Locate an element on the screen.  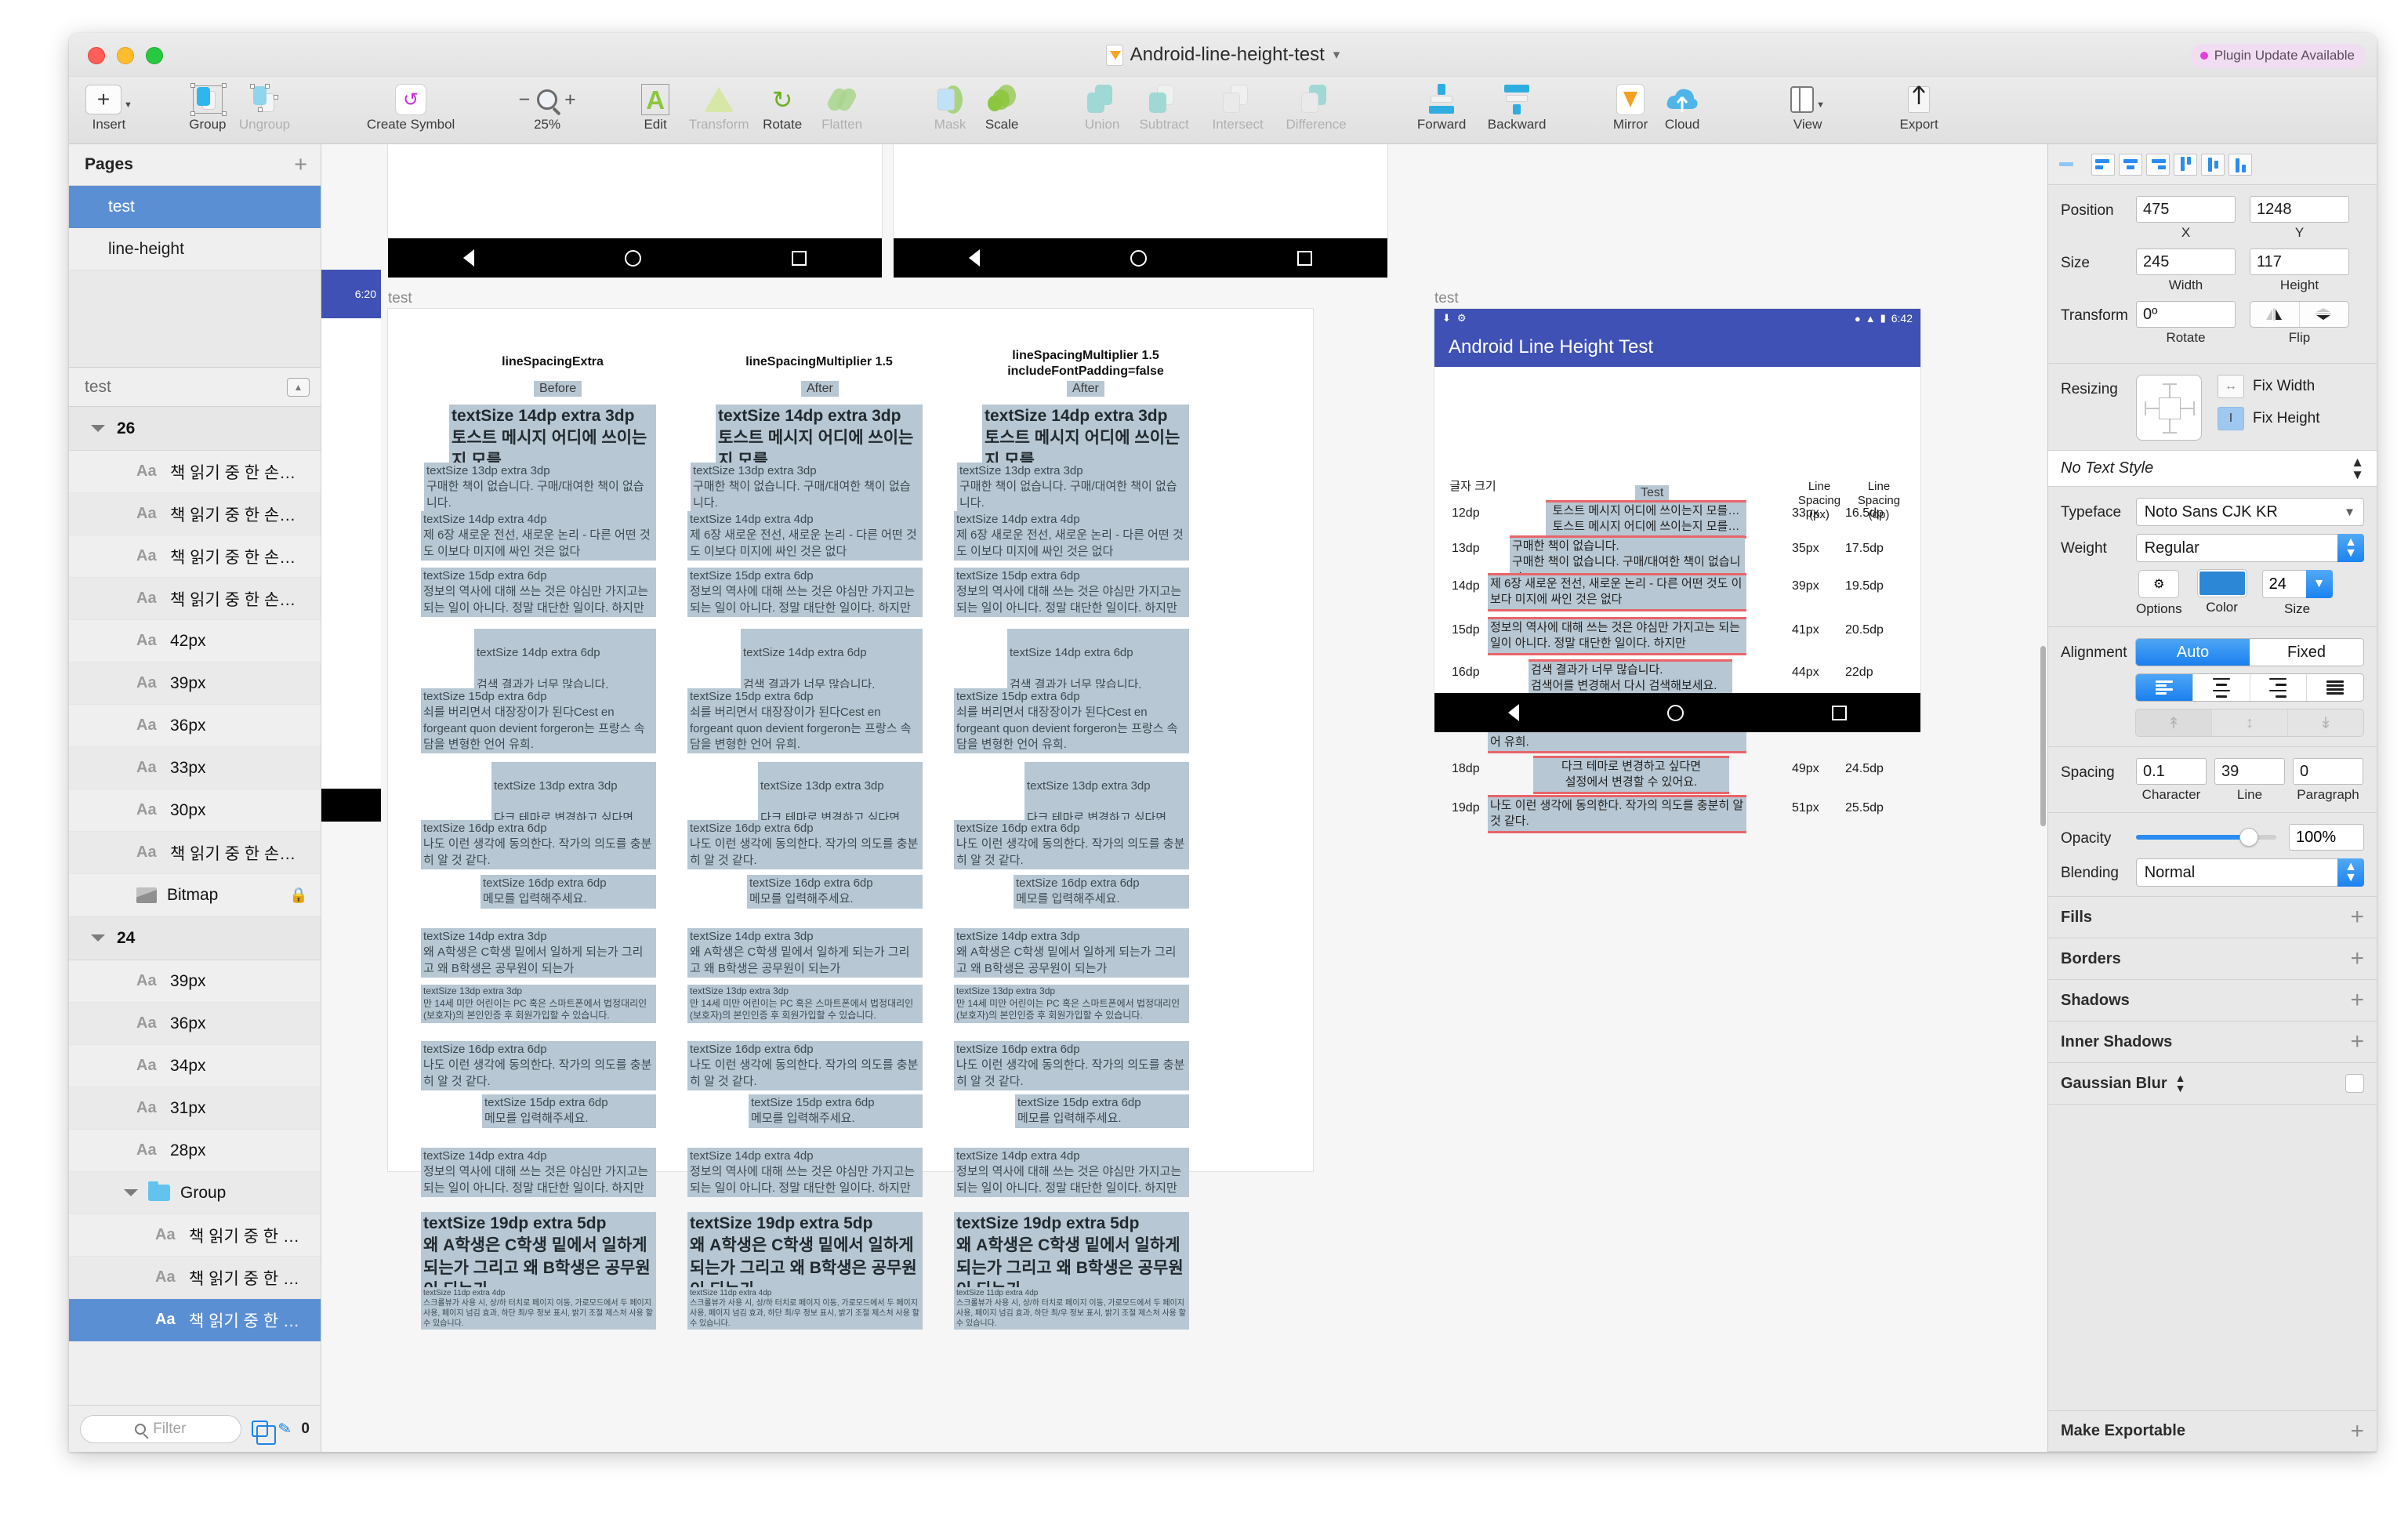
align-text-center-icon is located at coordinates (2221, 687).